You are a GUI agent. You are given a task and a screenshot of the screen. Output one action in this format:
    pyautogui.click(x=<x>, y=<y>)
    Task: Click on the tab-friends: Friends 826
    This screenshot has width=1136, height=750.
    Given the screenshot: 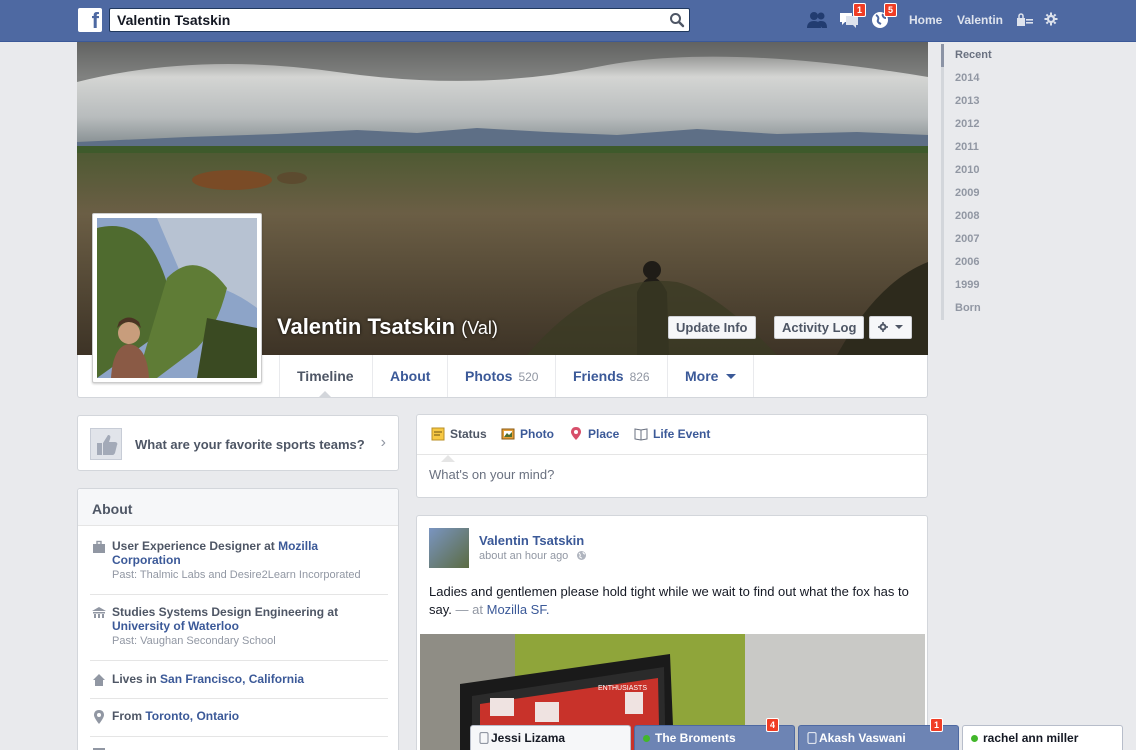 What is the action you would take?
    pyautogui.click(x=611, y=376)
    